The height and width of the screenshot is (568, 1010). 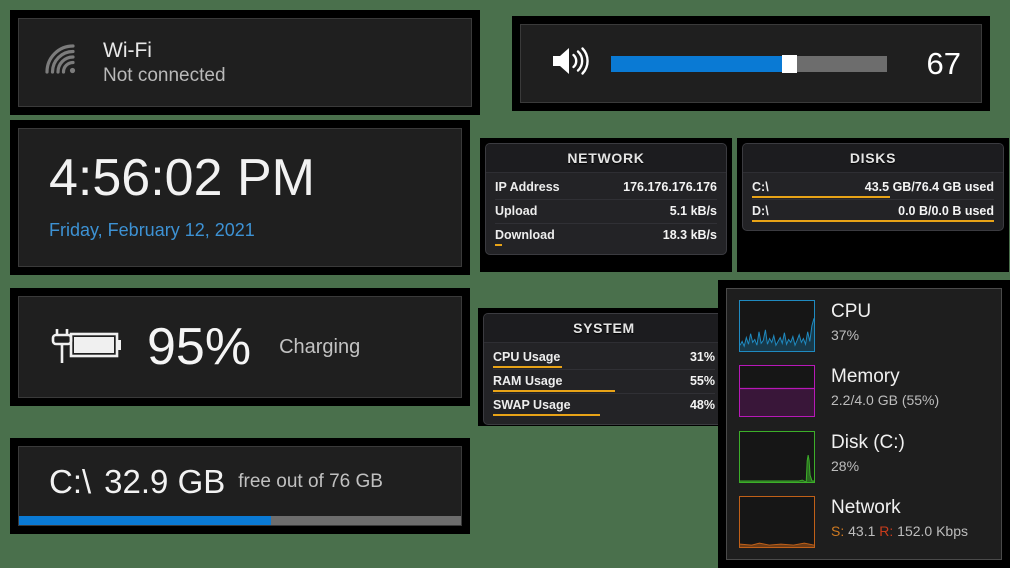 What do you see at coordinates (693, 211) in the screenshot?
I see `gadget-row-value: 5.1 kB/s` at bounding box center [693, 211].